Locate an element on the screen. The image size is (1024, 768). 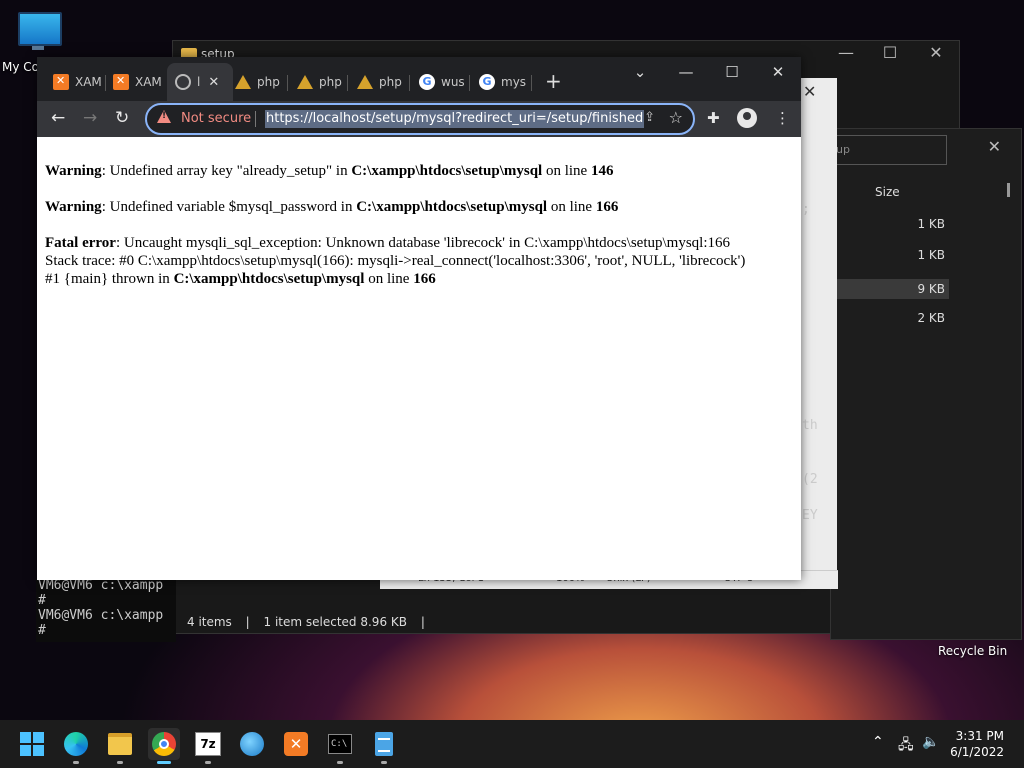
chrome-icon is located at coordinates (164, 744).